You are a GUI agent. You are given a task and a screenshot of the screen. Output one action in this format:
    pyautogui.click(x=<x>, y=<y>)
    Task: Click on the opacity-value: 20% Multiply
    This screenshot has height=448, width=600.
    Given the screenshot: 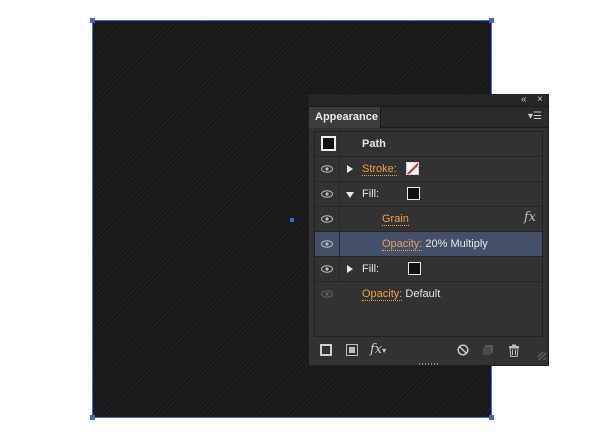 What is the action you would take?
    pyautogui.click(x=456, y=244)
    